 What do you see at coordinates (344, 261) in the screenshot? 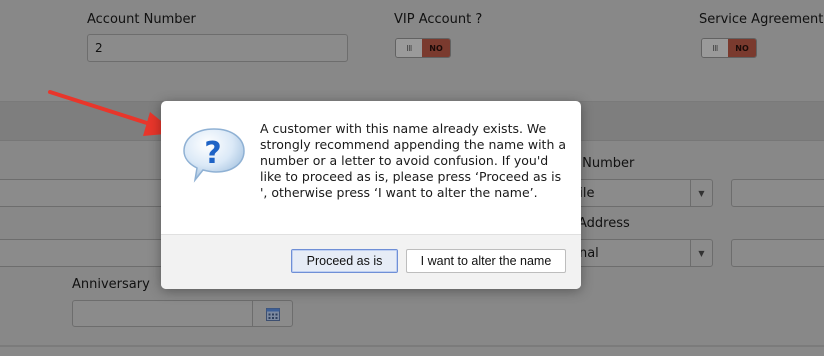
I see `proceed-as-is-button: Proceed as is` at bounding box center [344, 261].